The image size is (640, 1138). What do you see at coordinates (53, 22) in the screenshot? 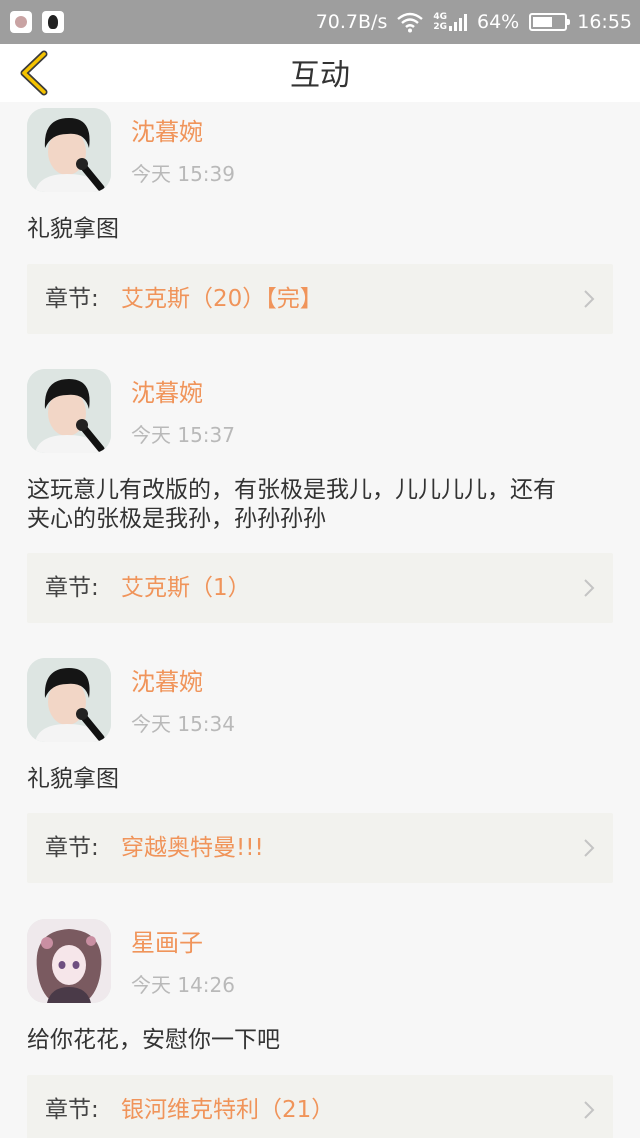
I see `qq-notification-icon` at bounding box center [53, 22].